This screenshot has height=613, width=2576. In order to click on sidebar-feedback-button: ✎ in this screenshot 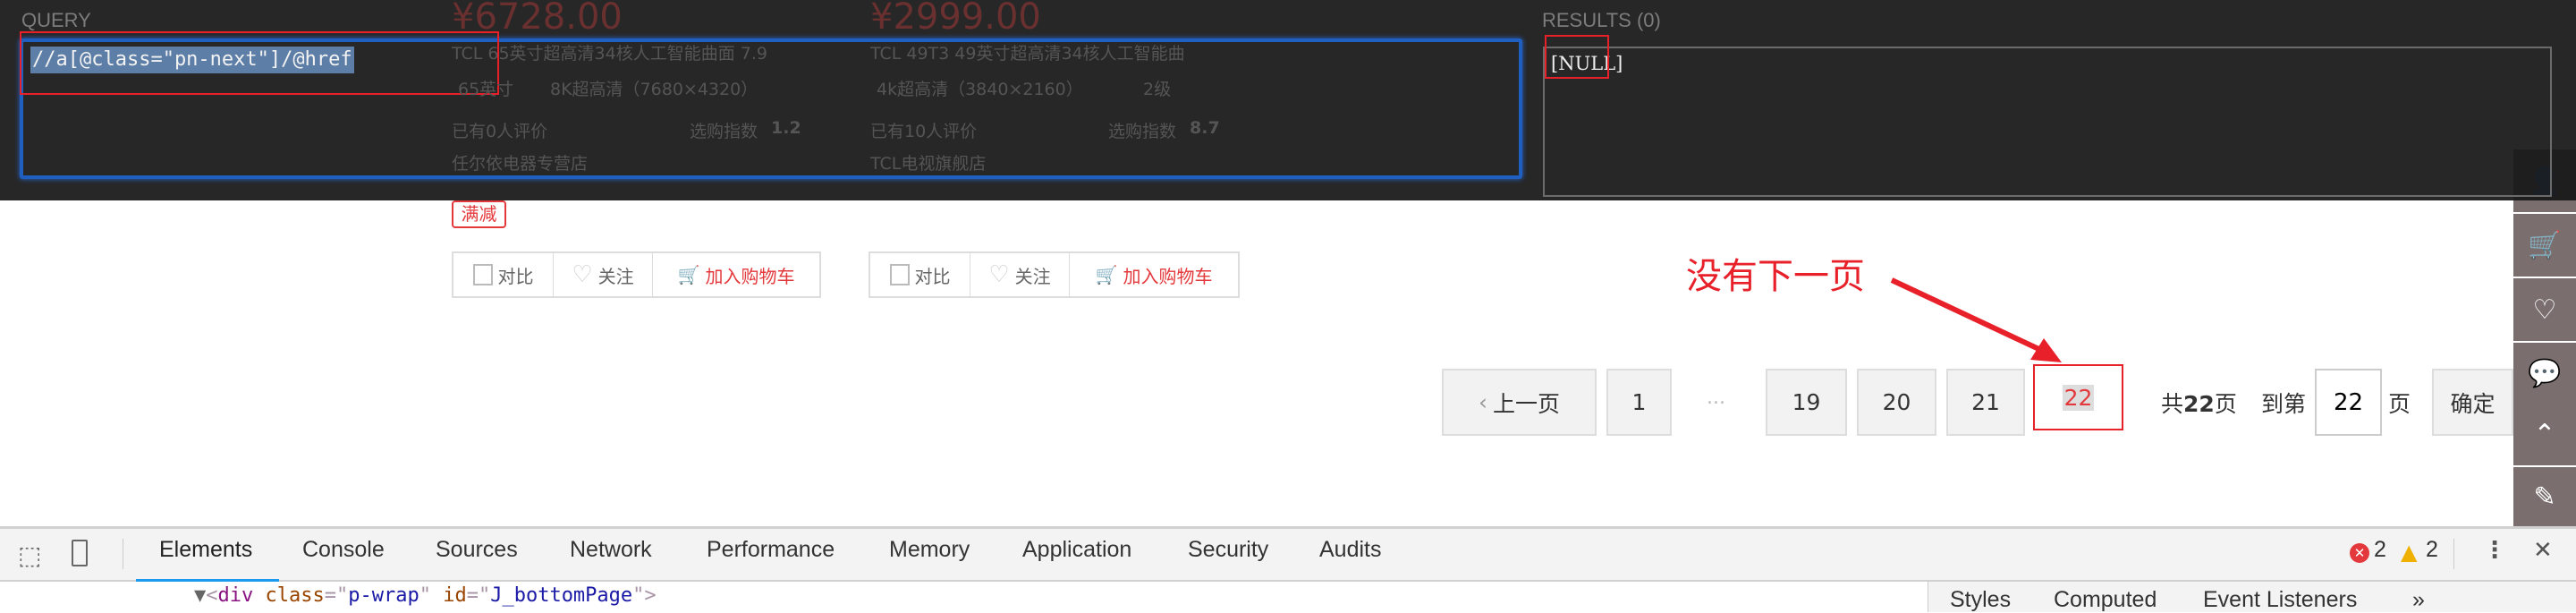, I will do `click(2544, 495)`.